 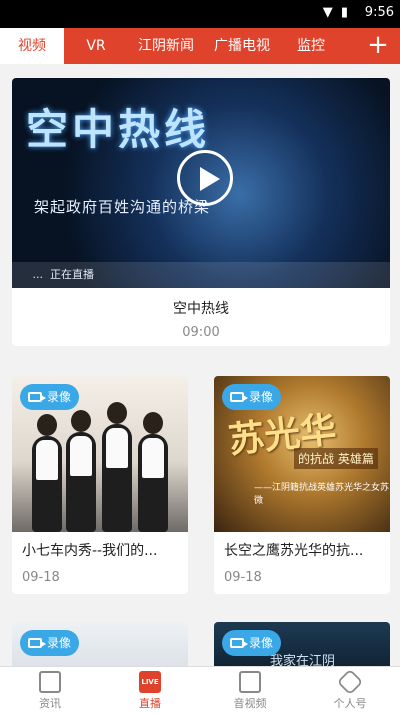 I want to click on thumbnail-title-art: 空中热线, so click(x=118, y=129).